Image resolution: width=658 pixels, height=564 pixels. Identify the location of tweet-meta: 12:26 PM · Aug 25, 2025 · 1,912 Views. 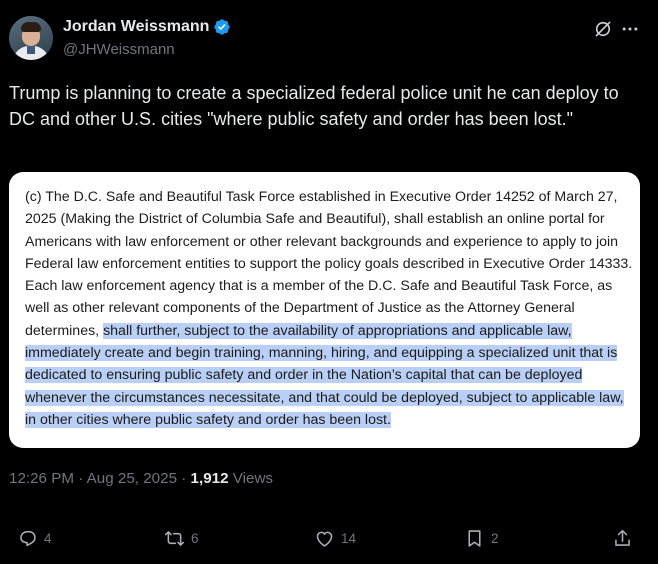
(141, 478).